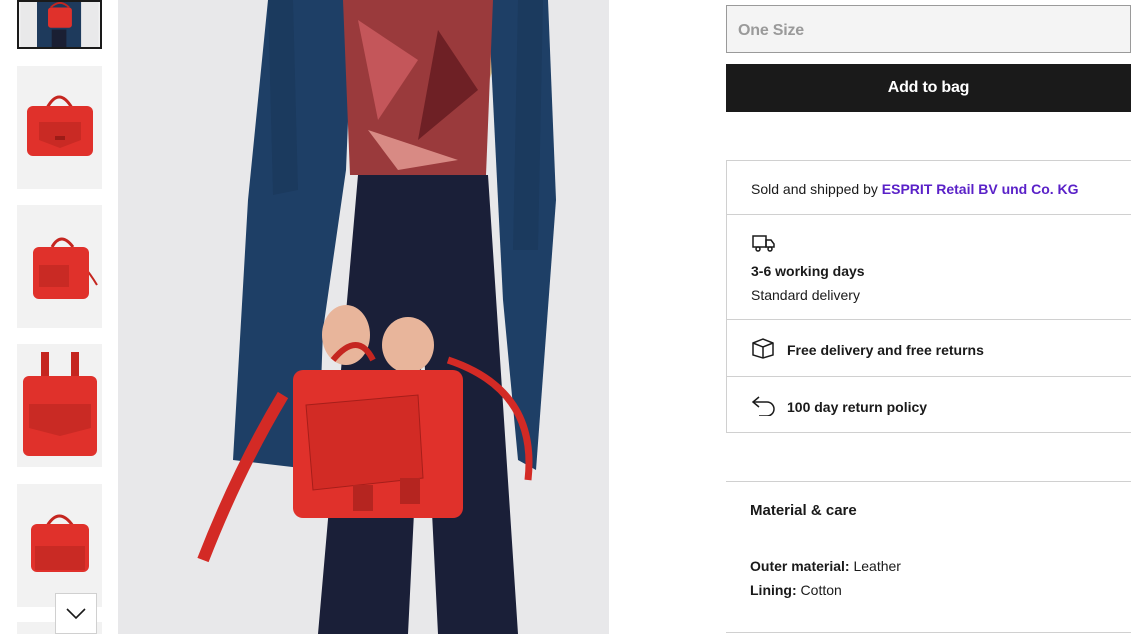 The width and height of the screenshot is (1131, 634). I want to click on seller-name-link: ESPRIT Retail BV und Co. KG, so click(980, 189).